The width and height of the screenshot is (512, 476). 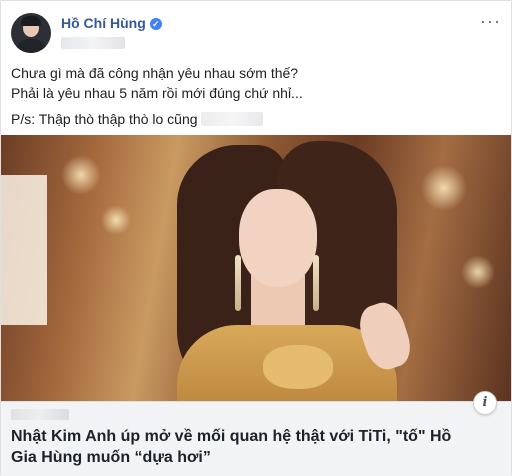 I want to click on avatar-body, so click(x=31, y=46).